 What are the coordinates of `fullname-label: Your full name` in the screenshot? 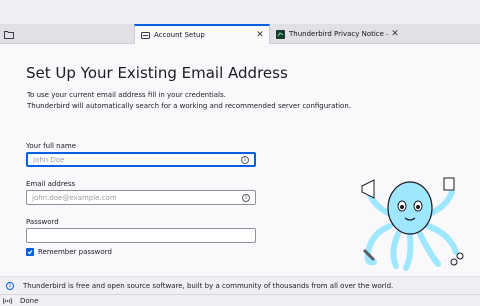 It's located at (51, 146).